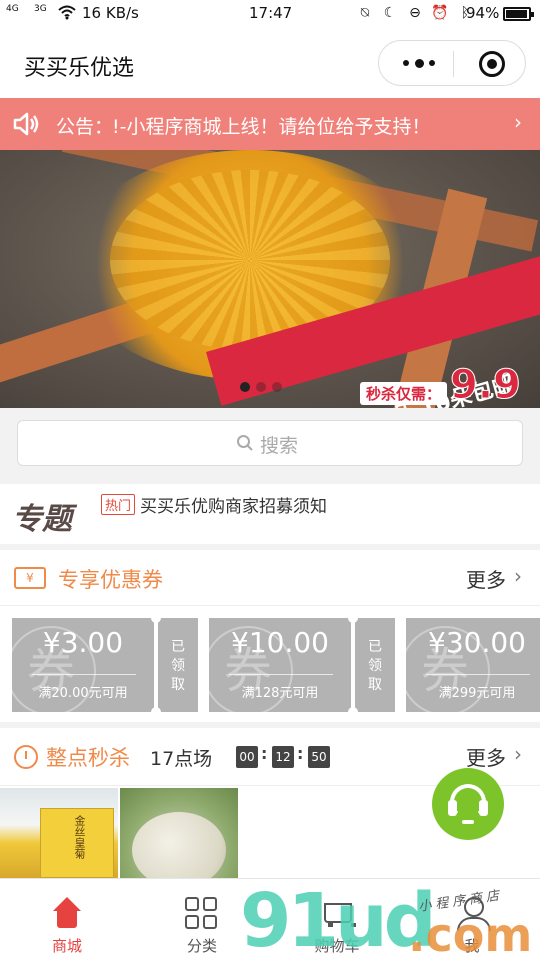  What do you see at coordinates (319, 757) in the screenshot?
I see `countdown-seconds: 50` at bounding box center [319, 757].